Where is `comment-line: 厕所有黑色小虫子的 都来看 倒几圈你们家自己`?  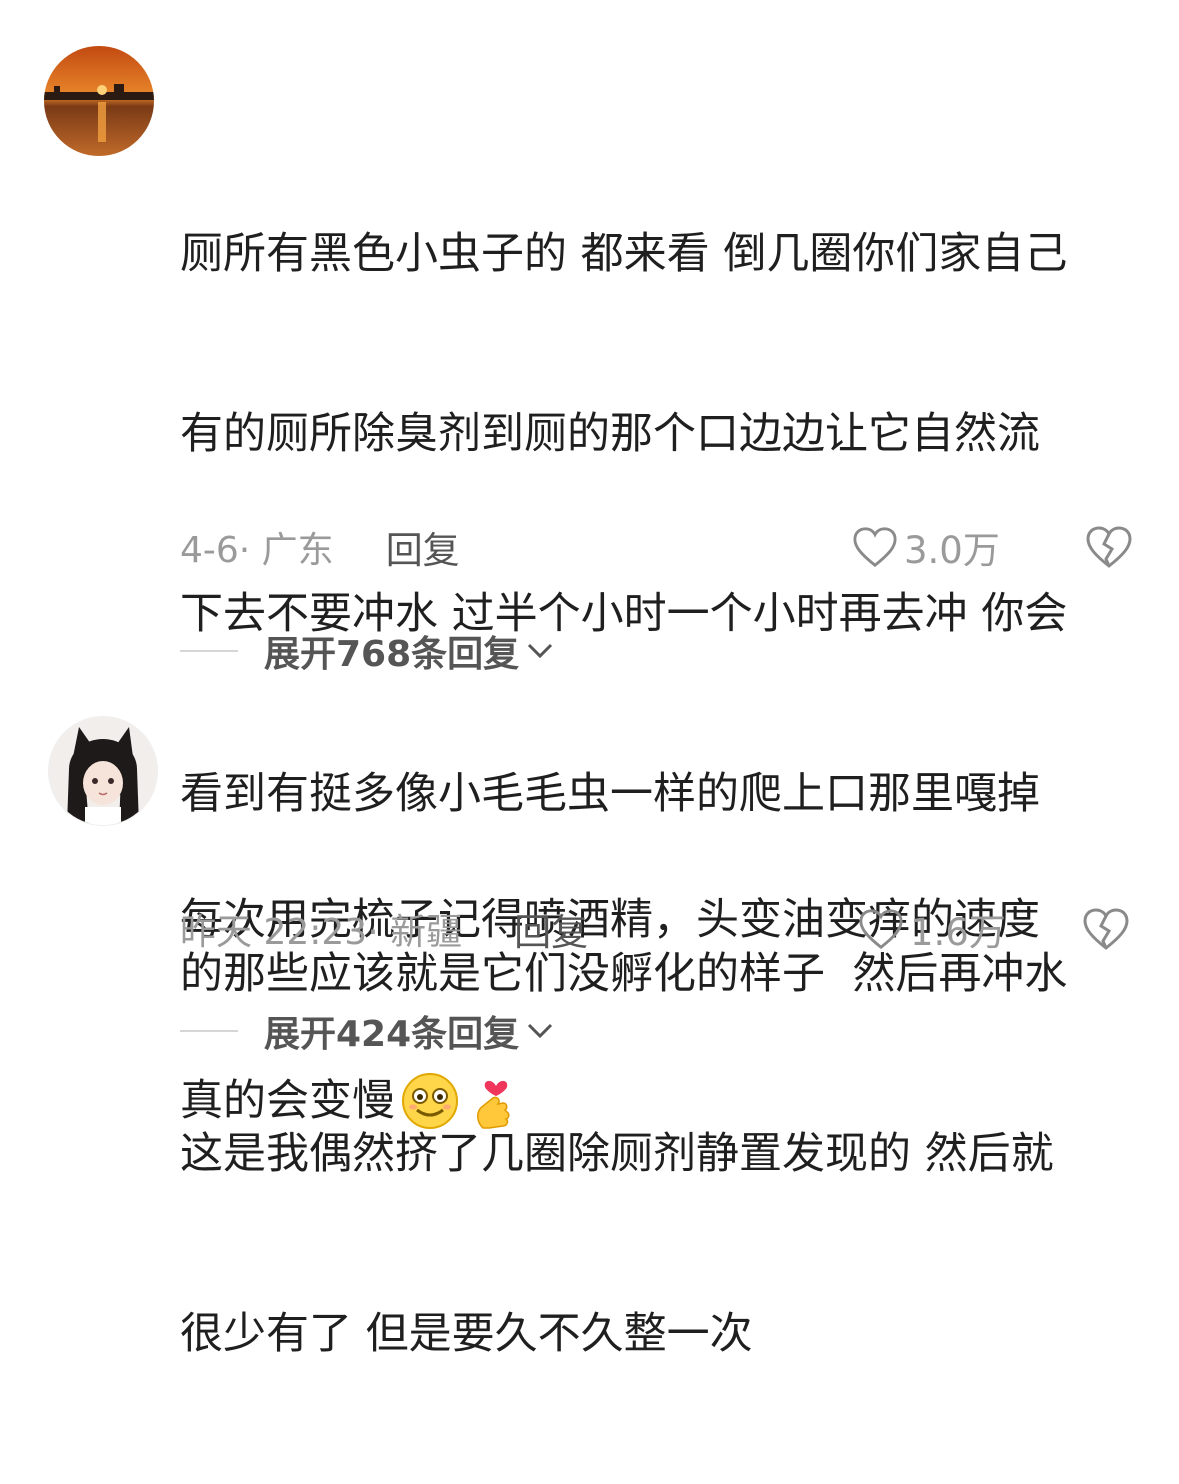 comment-line: 厕所有黑色小虫子的 都来看 倒几圈你们家自己 is located at coordinates (624, 254).